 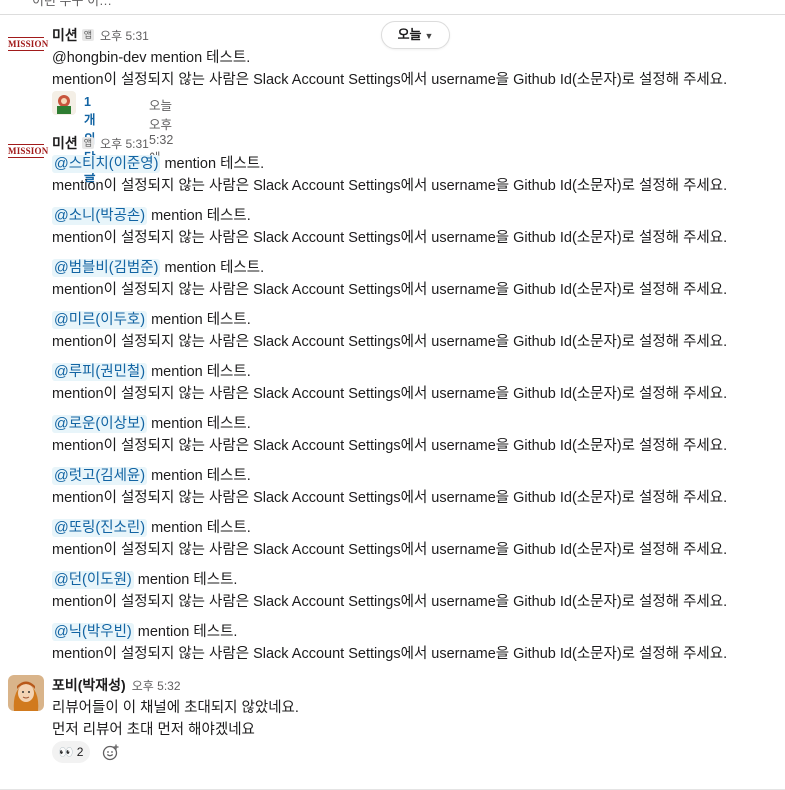 I want to click on reaction-eyes: 👀 2, so click(x=71, y=752).